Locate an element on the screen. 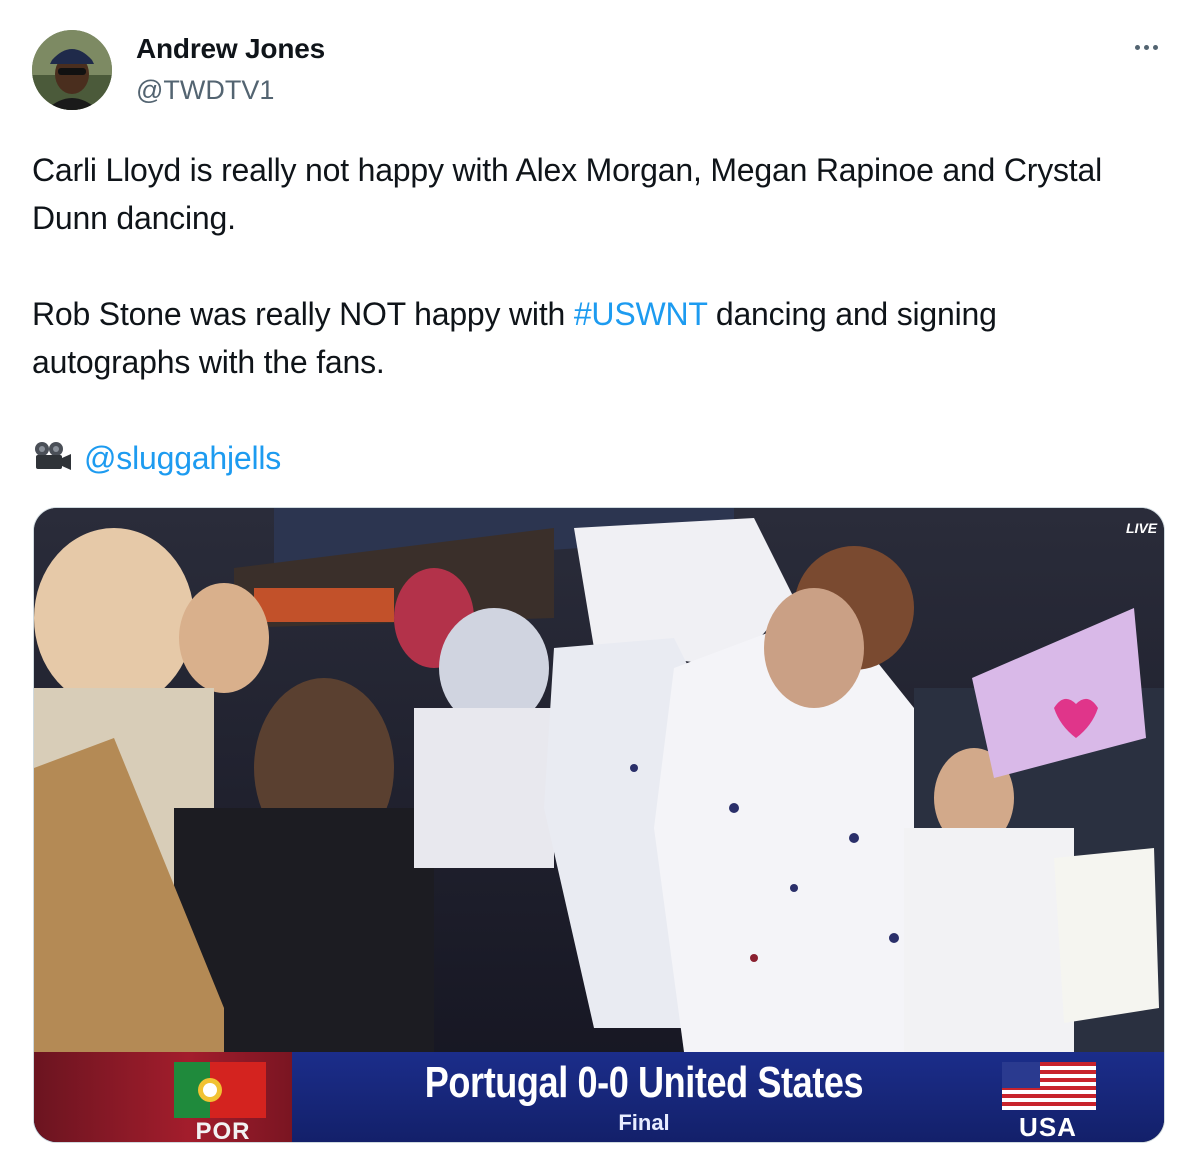 This screenshot has height=1170, width=1204. more-options-icon is located at coordinates (1146, 47).